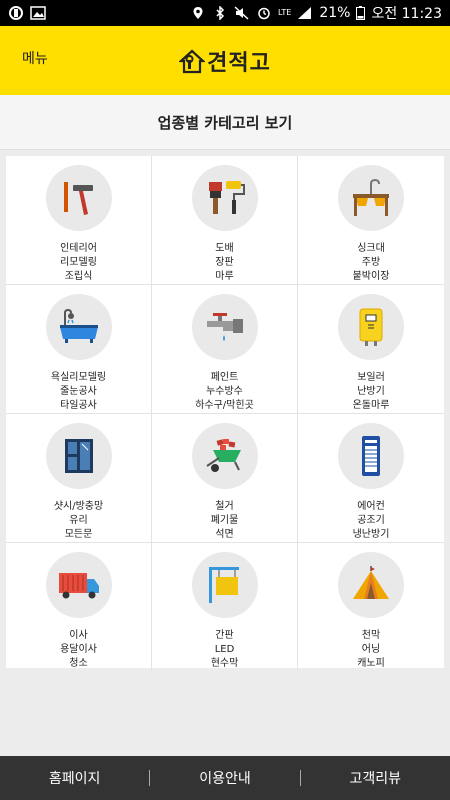 The width and height of the screenshot is (450, 800). I want to click on category-demolition: 철거 폐기물 석면, so click(225, 478).